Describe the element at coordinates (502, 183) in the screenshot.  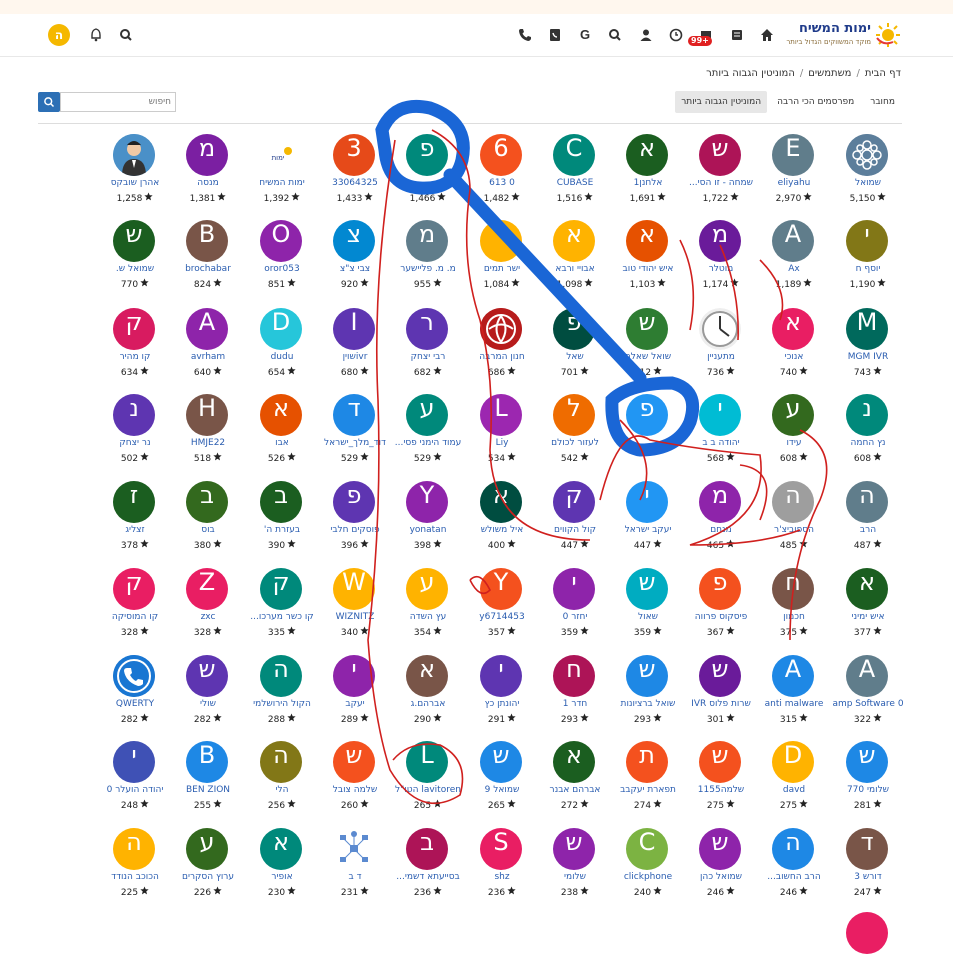
I see `user-name: 0 613` at that location.